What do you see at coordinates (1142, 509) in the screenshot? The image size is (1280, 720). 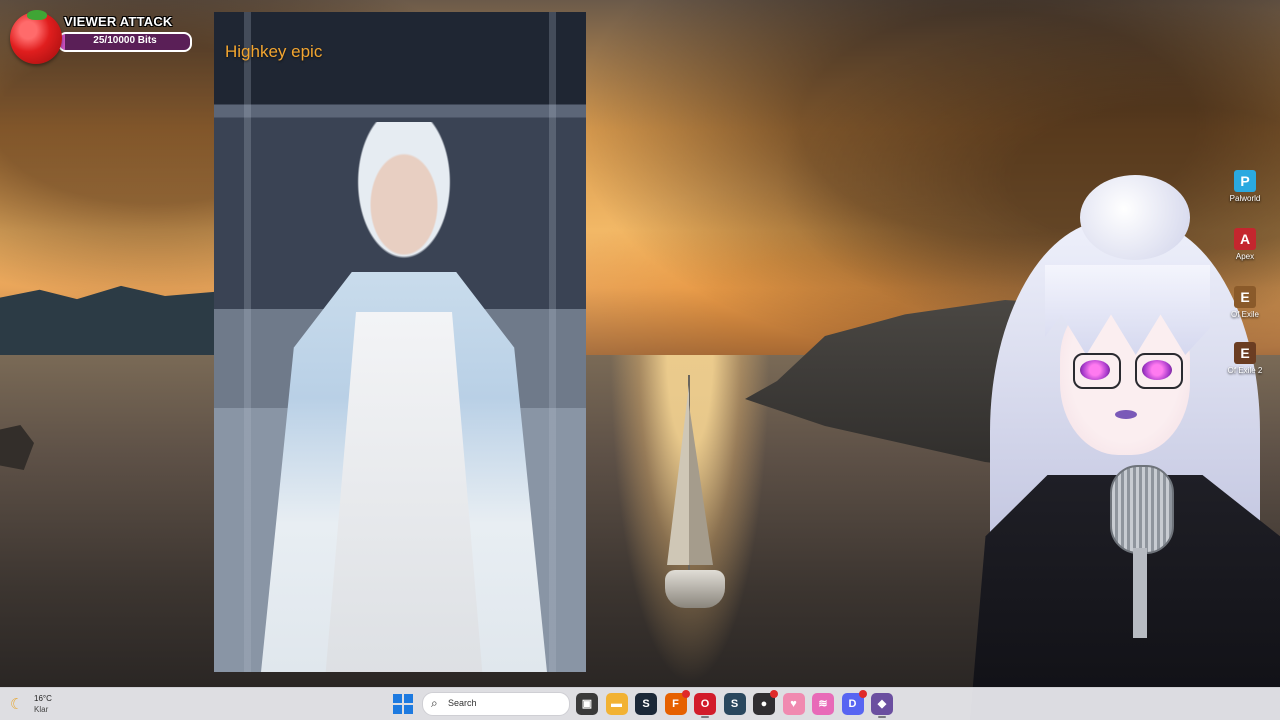 I see `microphone-icon` at bounding box center [1142, 509].